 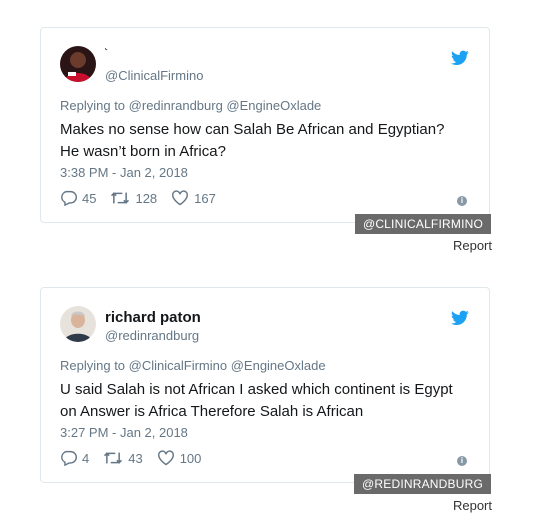 What do you see at coordinates (78, 198) in the screenshot?
I see `reply-button: 45` at bounding box center [78, 198].